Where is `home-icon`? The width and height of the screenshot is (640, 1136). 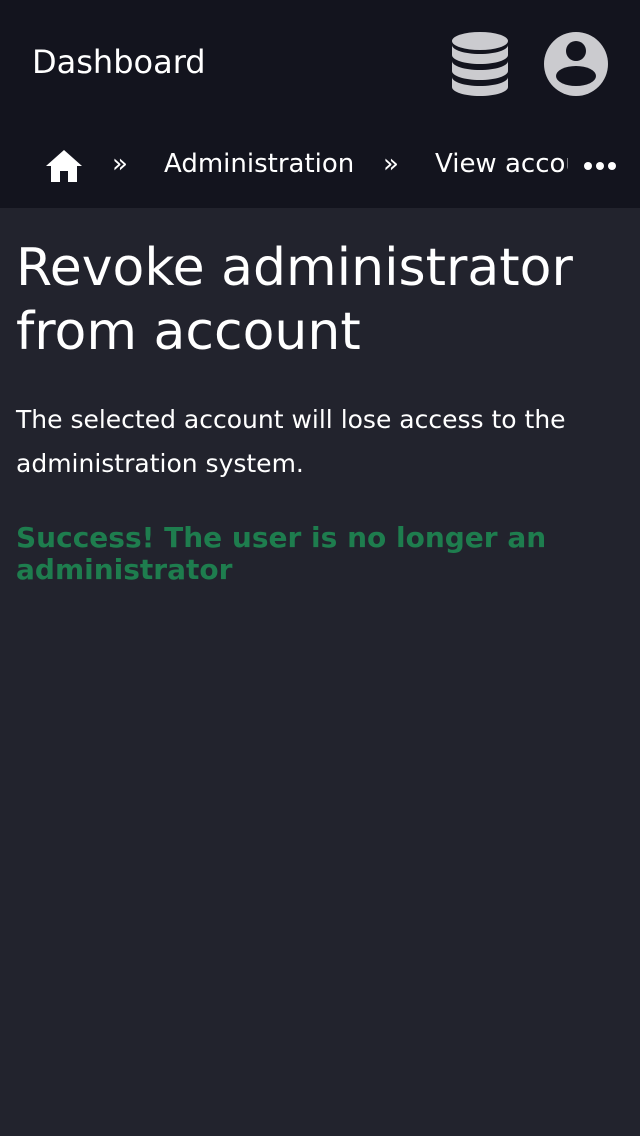
home-icon is located at coordinates (64, 166).